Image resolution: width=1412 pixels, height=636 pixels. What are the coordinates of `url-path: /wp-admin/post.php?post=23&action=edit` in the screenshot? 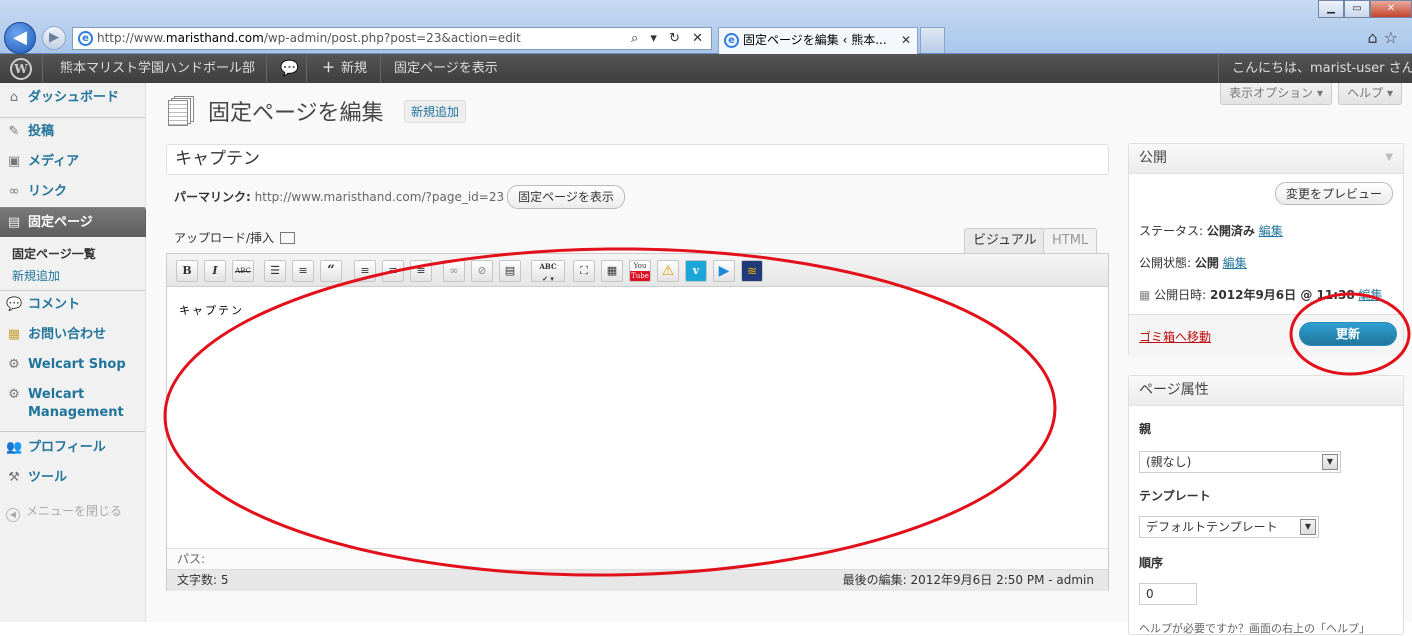 It's located at (392, 38).